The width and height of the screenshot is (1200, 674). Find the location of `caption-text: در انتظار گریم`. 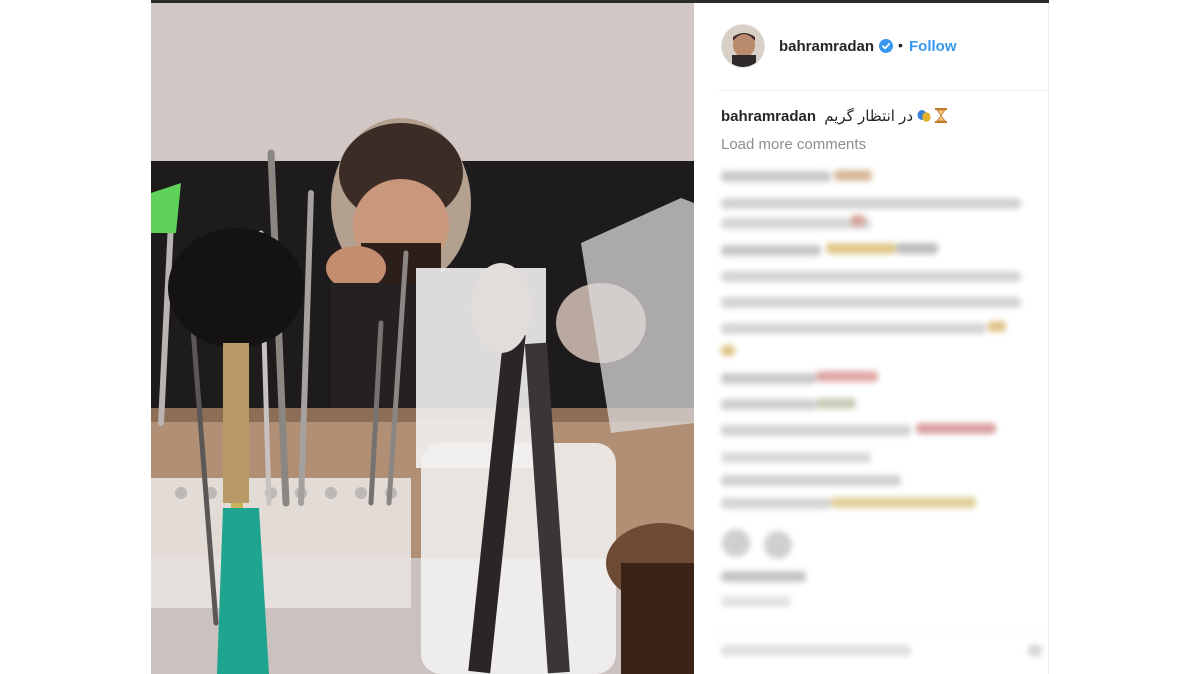

caption-text: در انتظار گریم is located at coordinates (869, 116).